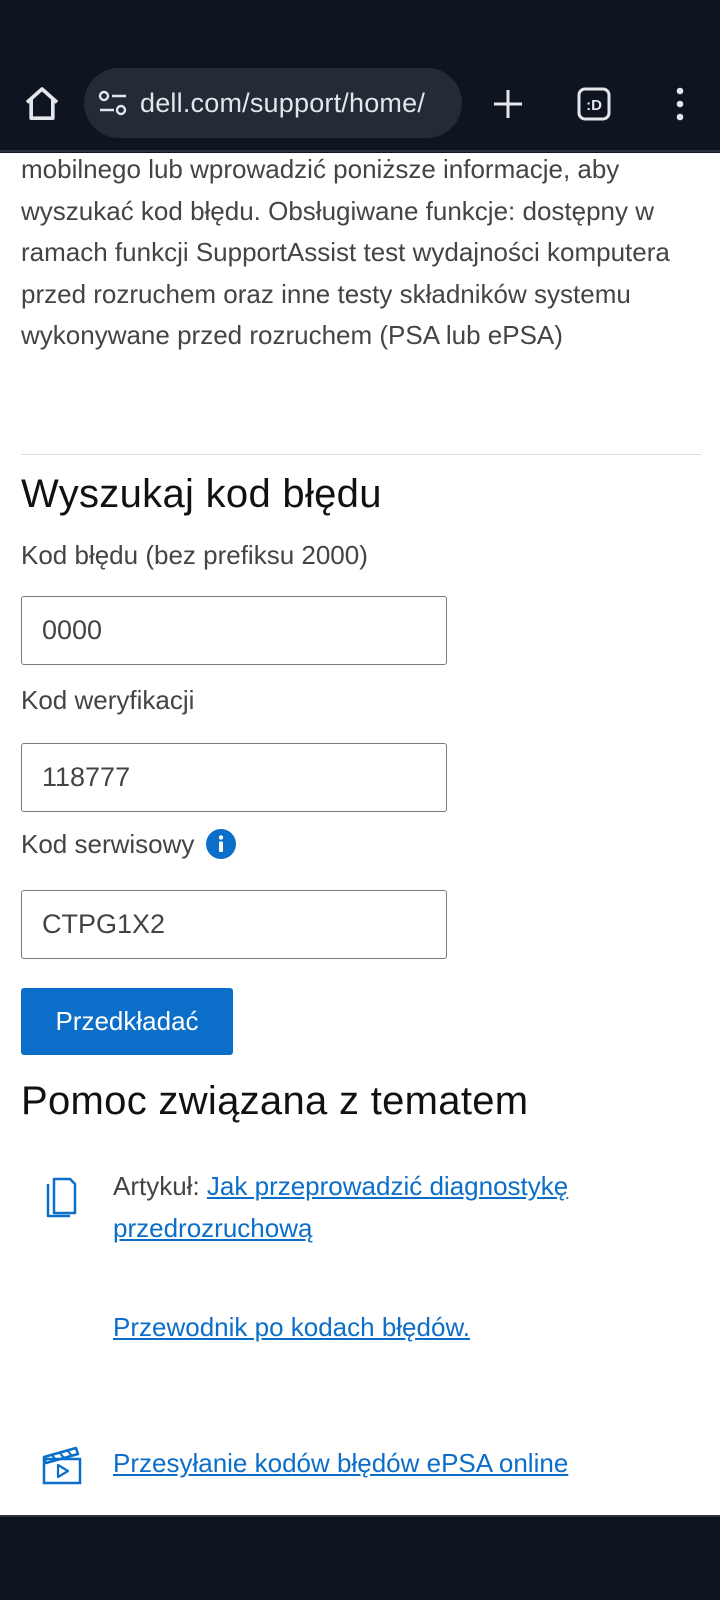  I want to click on service-tag-input, so click(234, 924).